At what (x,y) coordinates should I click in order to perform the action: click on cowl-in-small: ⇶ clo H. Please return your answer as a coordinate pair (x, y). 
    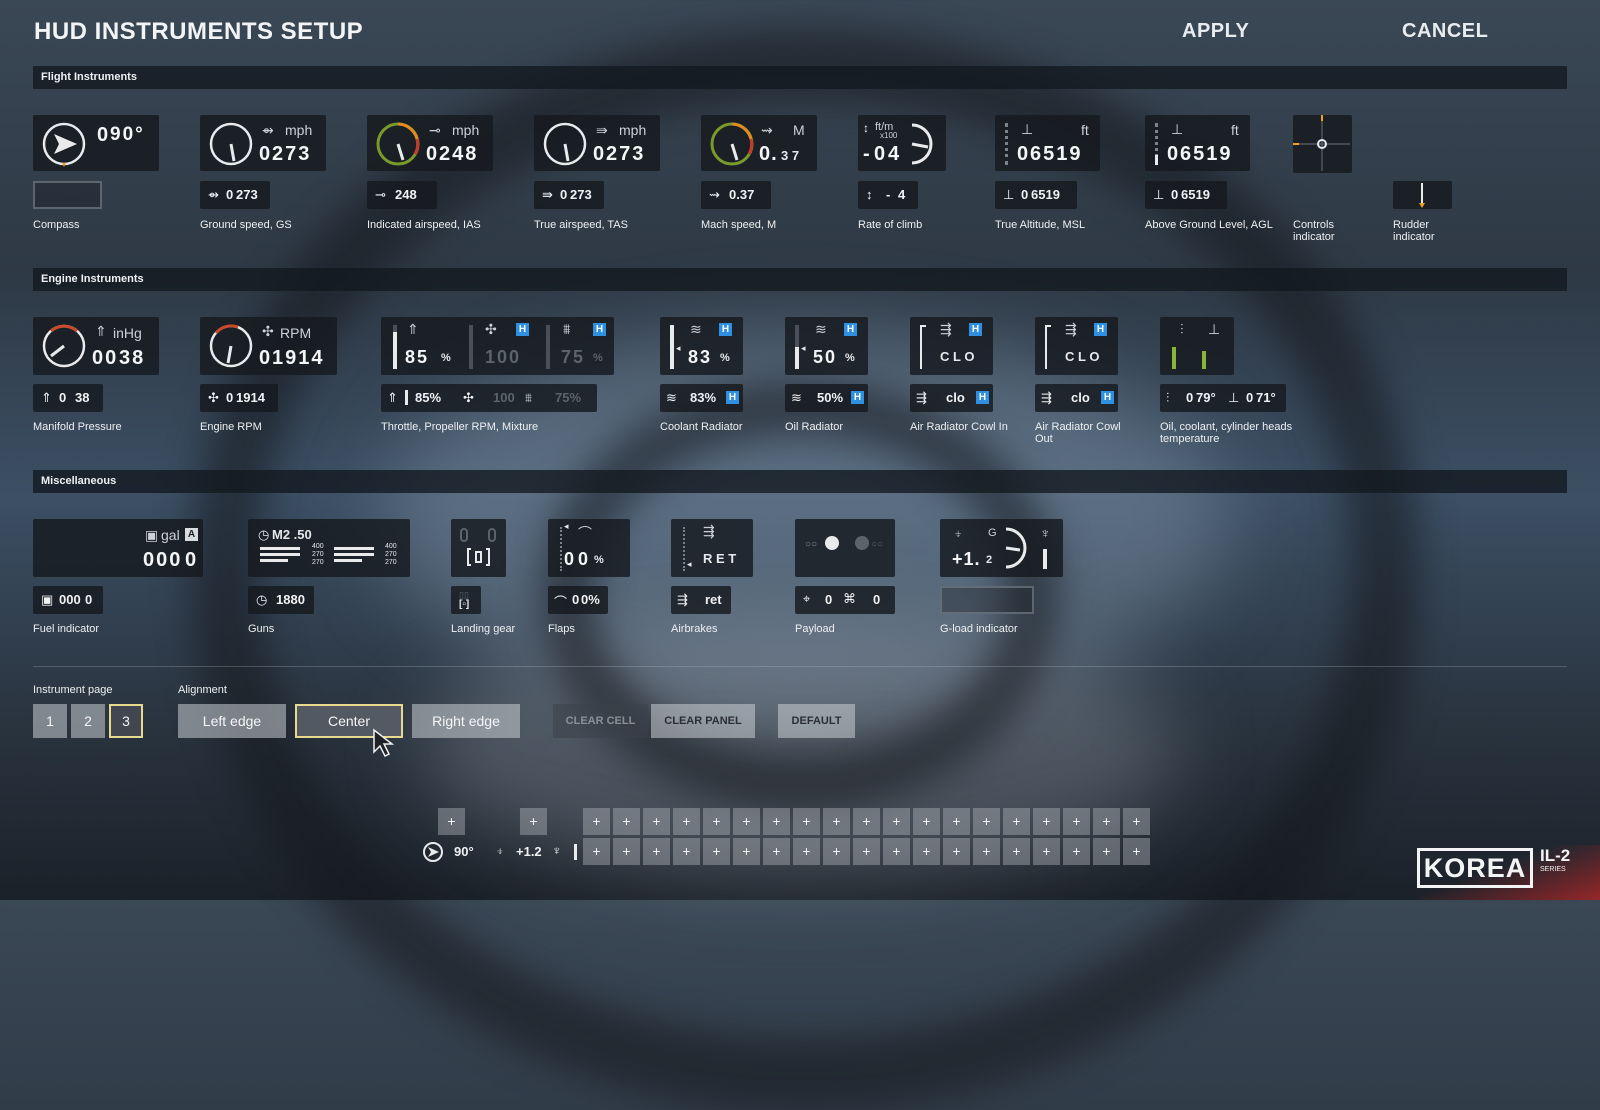
    Looking at the image, I should click on (951, 398).